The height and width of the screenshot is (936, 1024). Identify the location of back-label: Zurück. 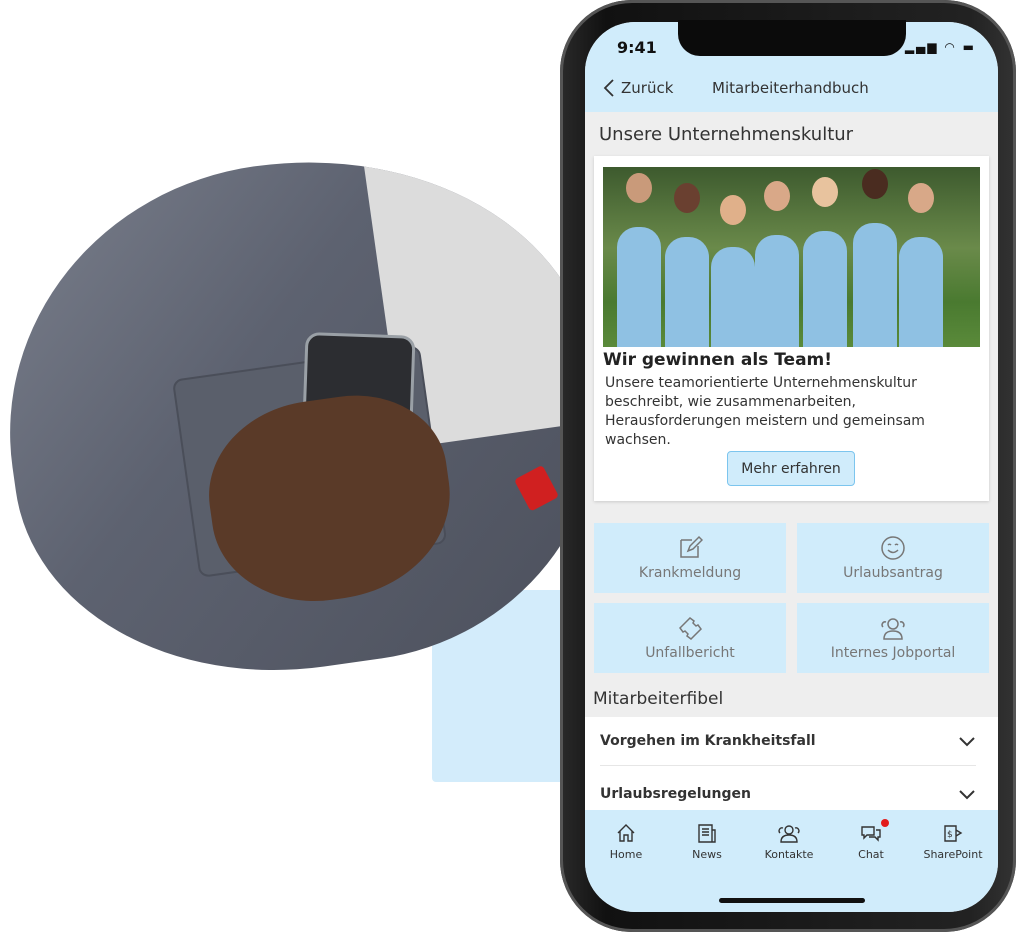
(647, 88).